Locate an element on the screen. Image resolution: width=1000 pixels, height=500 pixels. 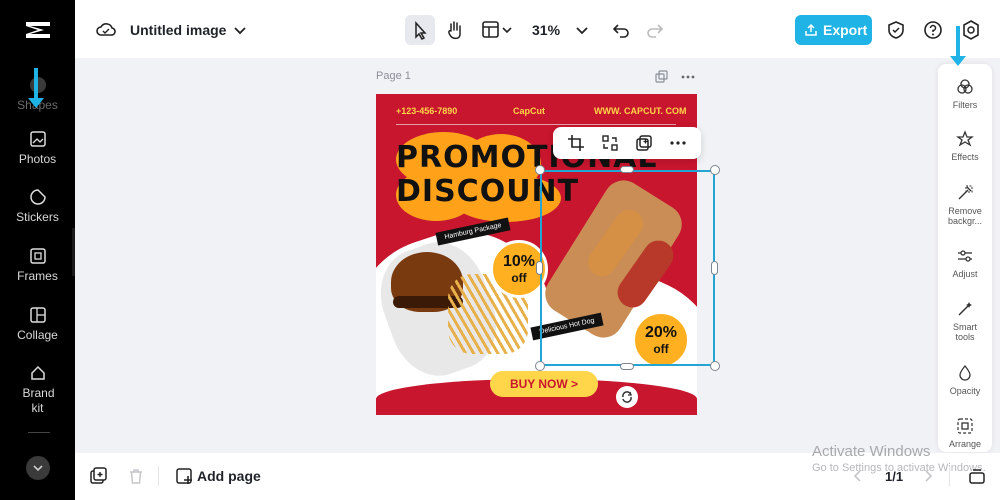
sidebar-item-brand-kit: Brand kit is located at coordinates (37, 390).